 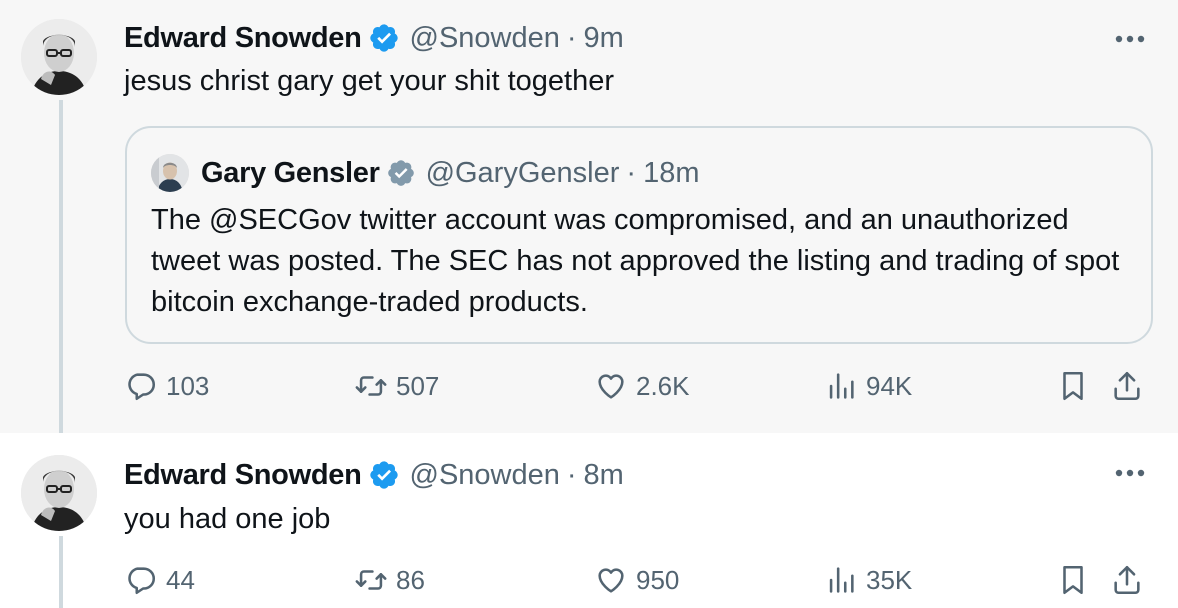 What do you see at coordinates (658, 579) in the screenshot?
I see `like-count: 950` at bounding box center [658, 579].